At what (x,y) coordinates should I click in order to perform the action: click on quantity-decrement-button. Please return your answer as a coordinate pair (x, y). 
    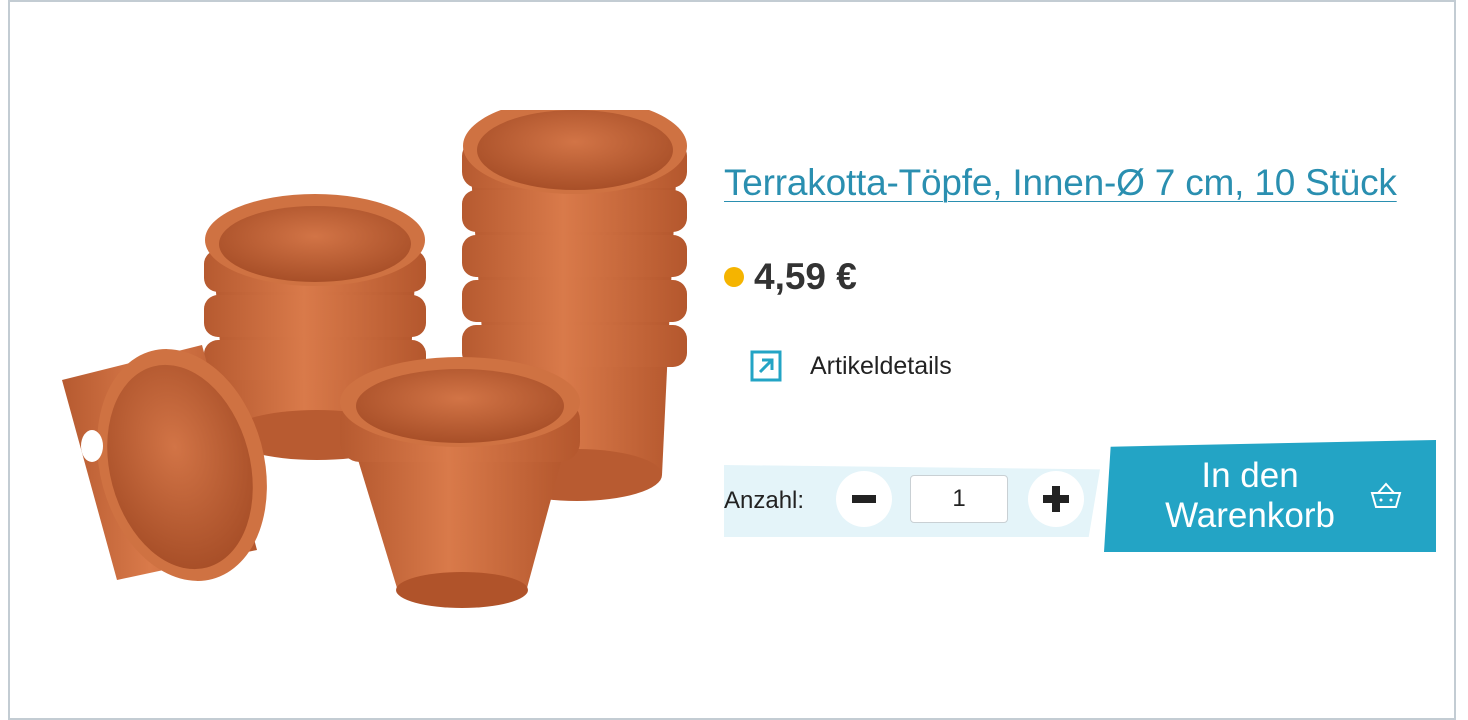
    Looking at the image, I should click on (864, 499).